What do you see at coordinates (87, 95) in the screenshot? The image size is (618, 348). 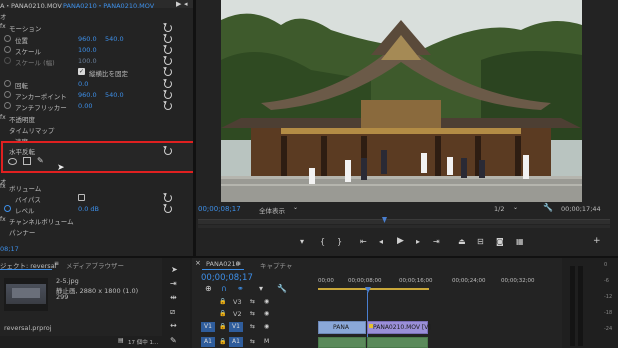 I see `anchor-x-value: 960.0` at bounding box center [87, 95].